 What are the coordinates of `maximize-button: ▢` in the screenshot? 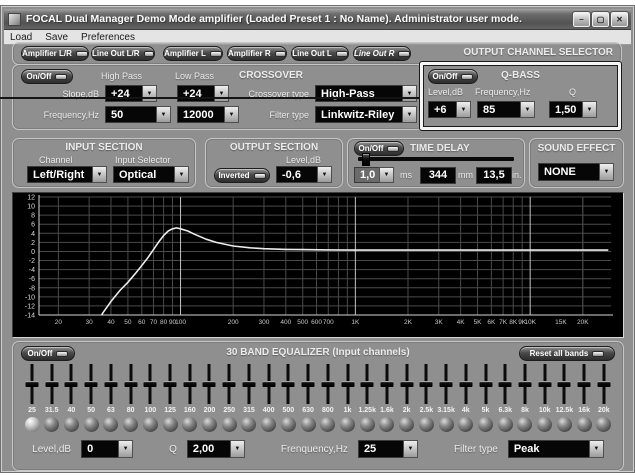 It's located at (600, 19).